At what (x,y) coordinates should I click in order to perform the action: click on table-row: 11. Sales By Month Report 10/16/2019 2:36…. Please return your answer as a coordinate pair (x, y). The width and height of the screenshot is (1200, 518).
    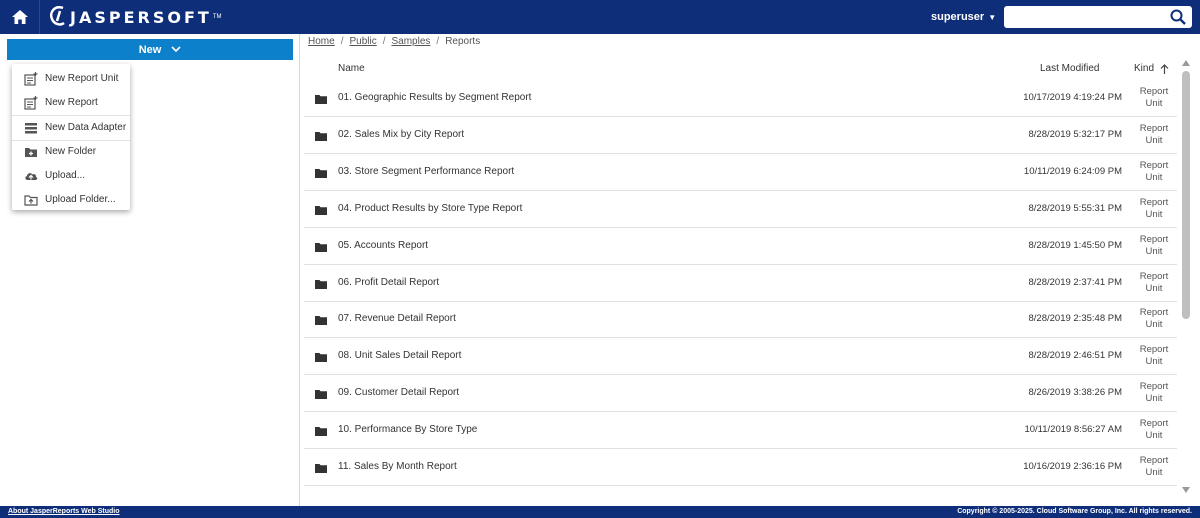
    Looking at the image, I should click on (740, 467).